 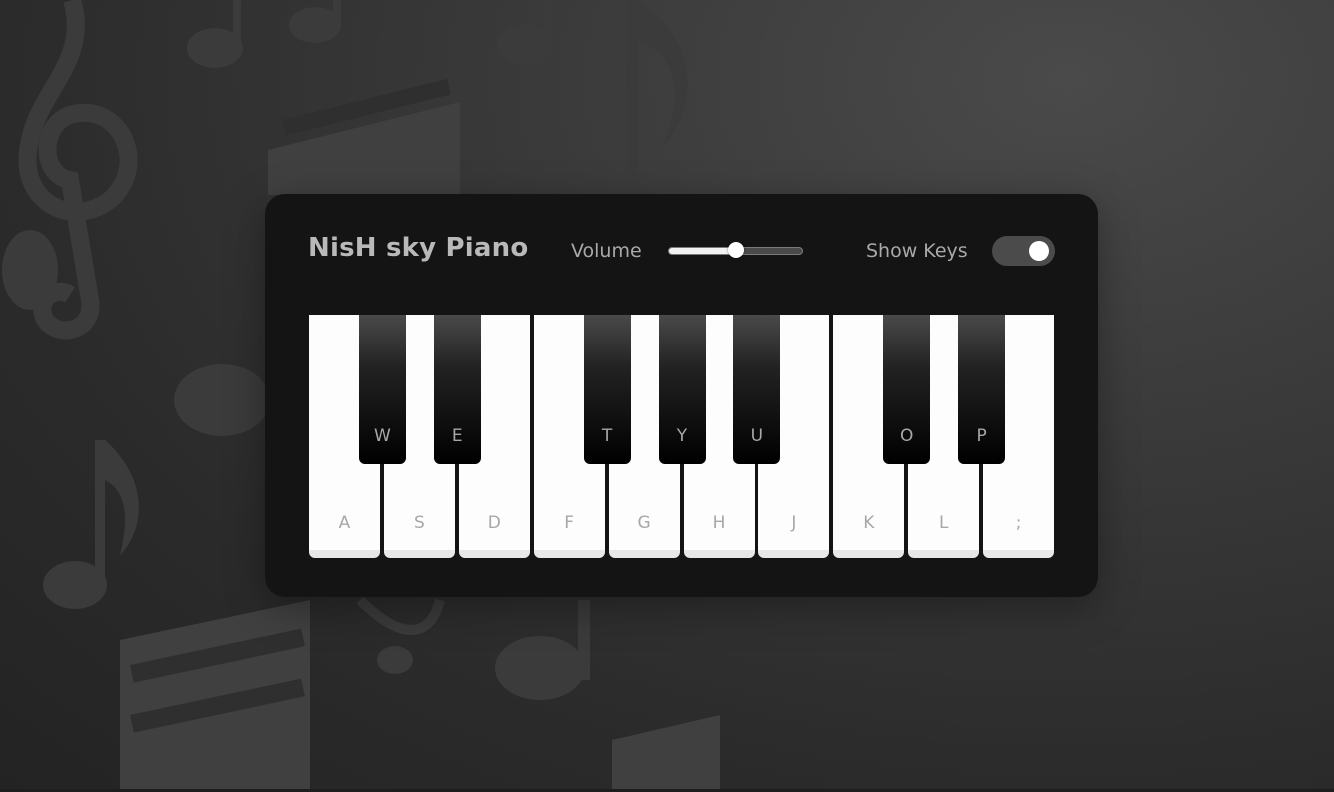 What do you see at coordinates (569, 523) in the screenshot?
I see `key-label: F` at bounding box center [569, 523].